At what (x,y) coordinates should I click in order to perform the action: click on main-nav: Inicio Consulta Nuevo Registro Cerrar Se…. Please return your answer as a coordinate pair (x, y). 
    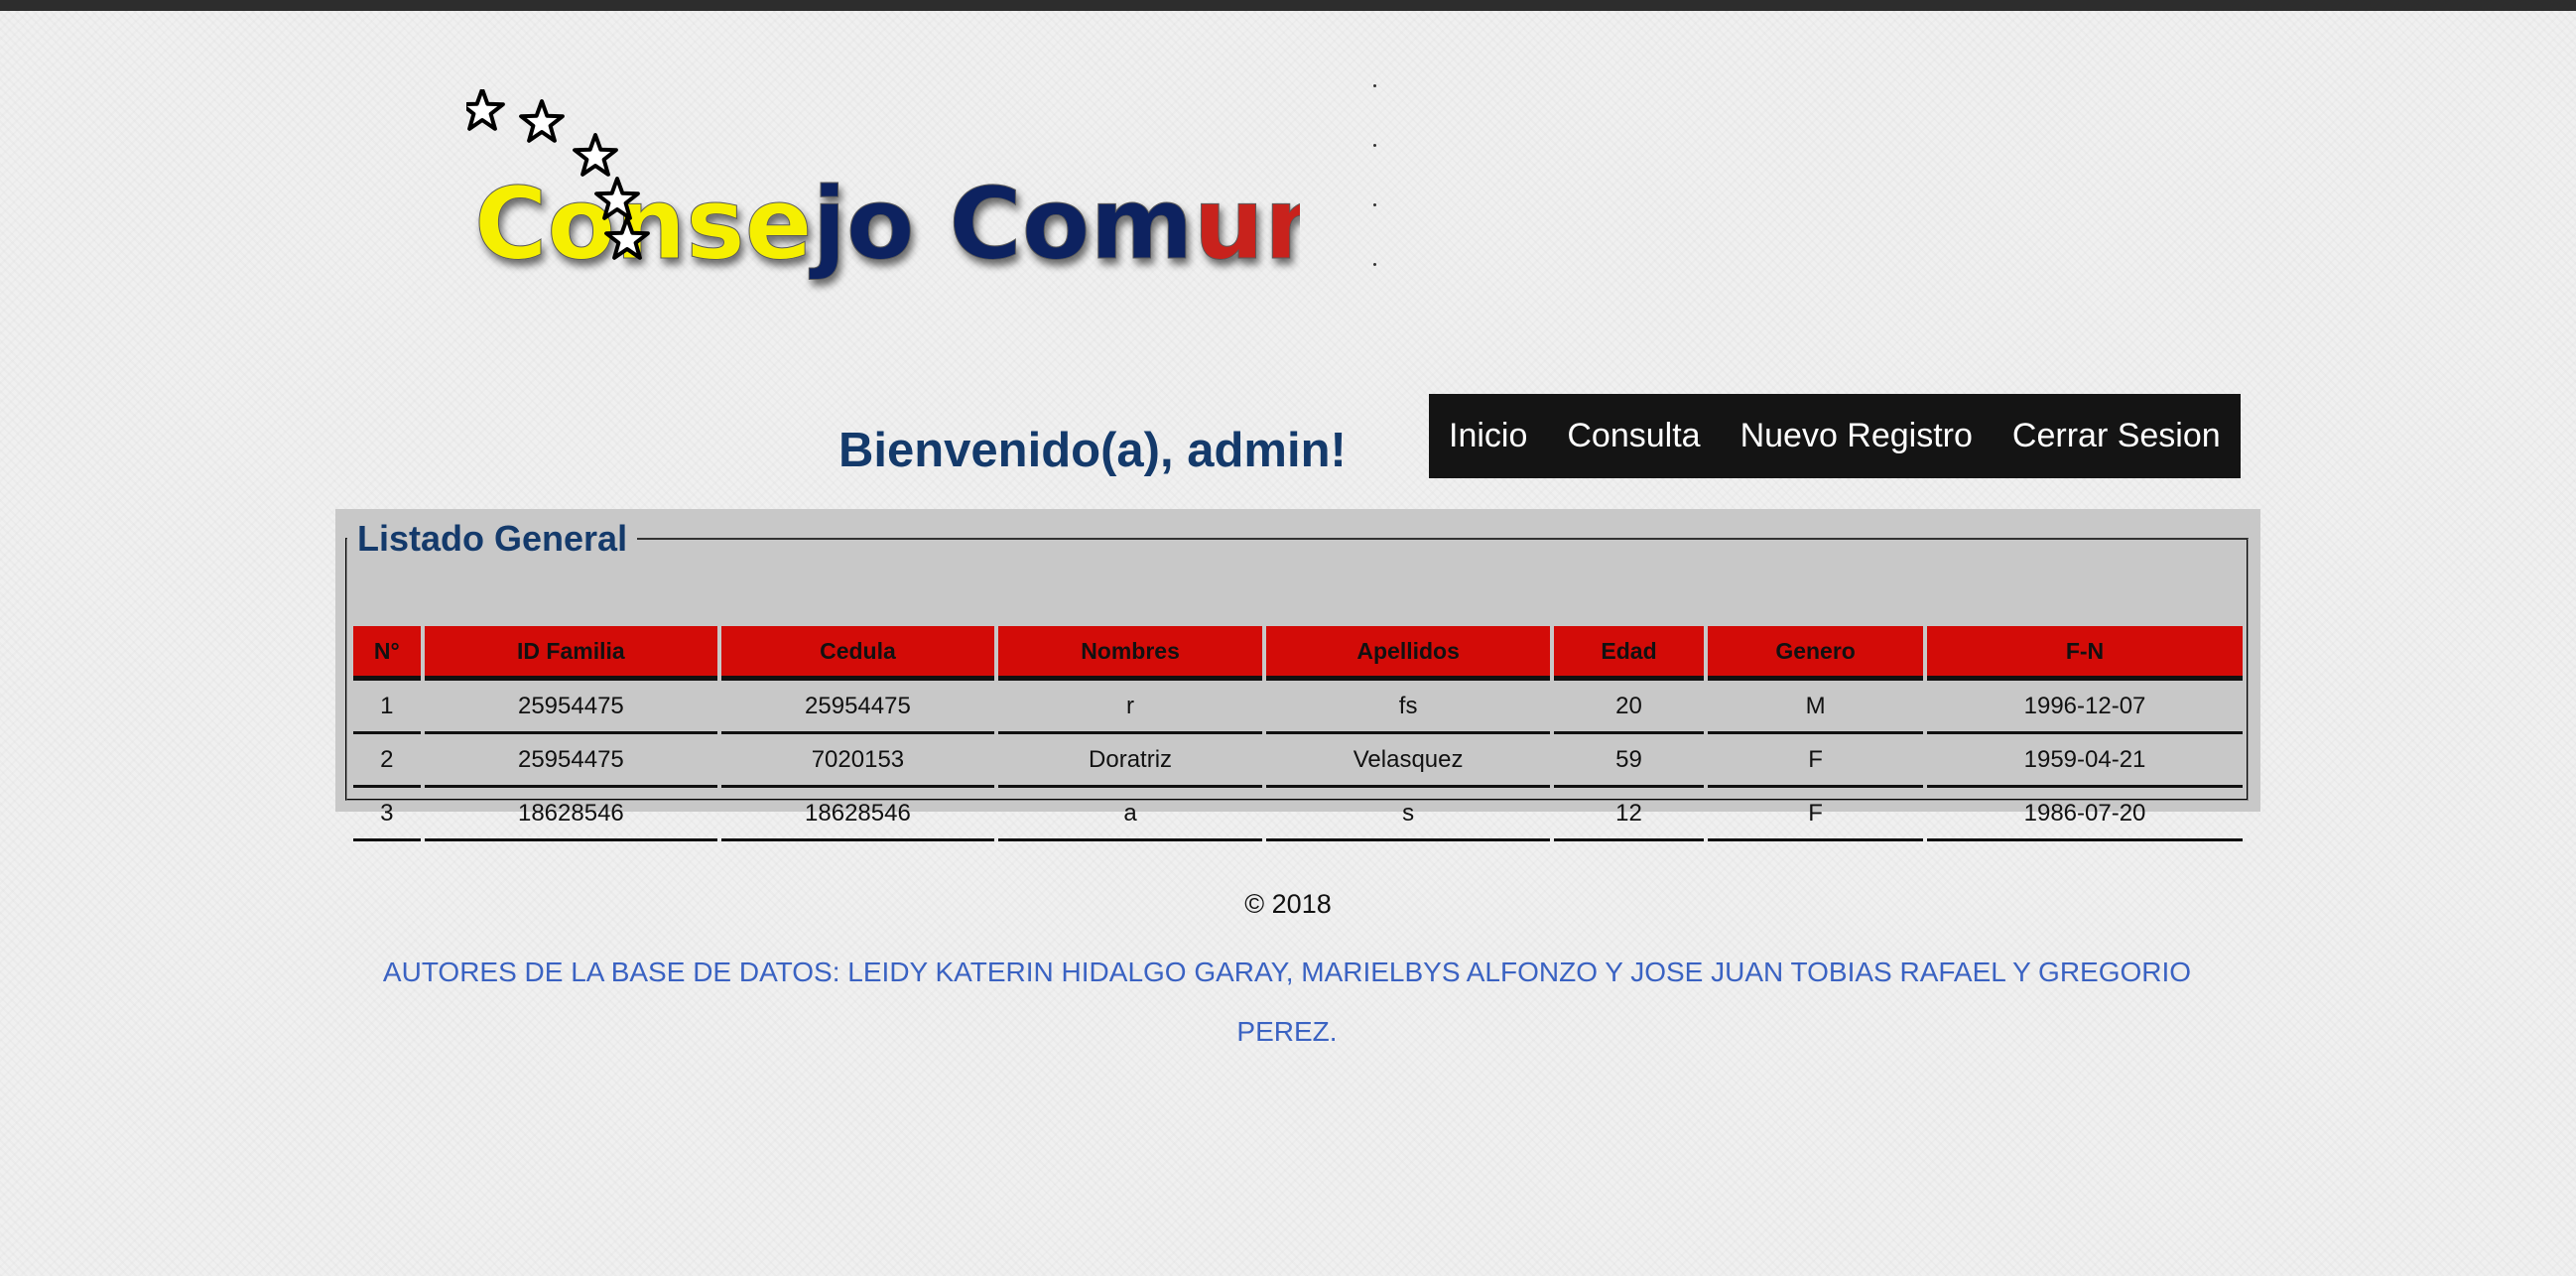
    Looking at the image, I should click on (1835, 436).